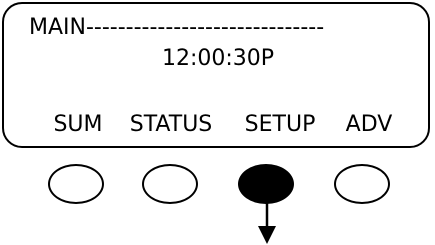 Image resolution: width=435 pixels, height=245 pixels. Describe the element at coordinates (362, 184) in the screenshot. I see `adv-softkey-button` at that location.